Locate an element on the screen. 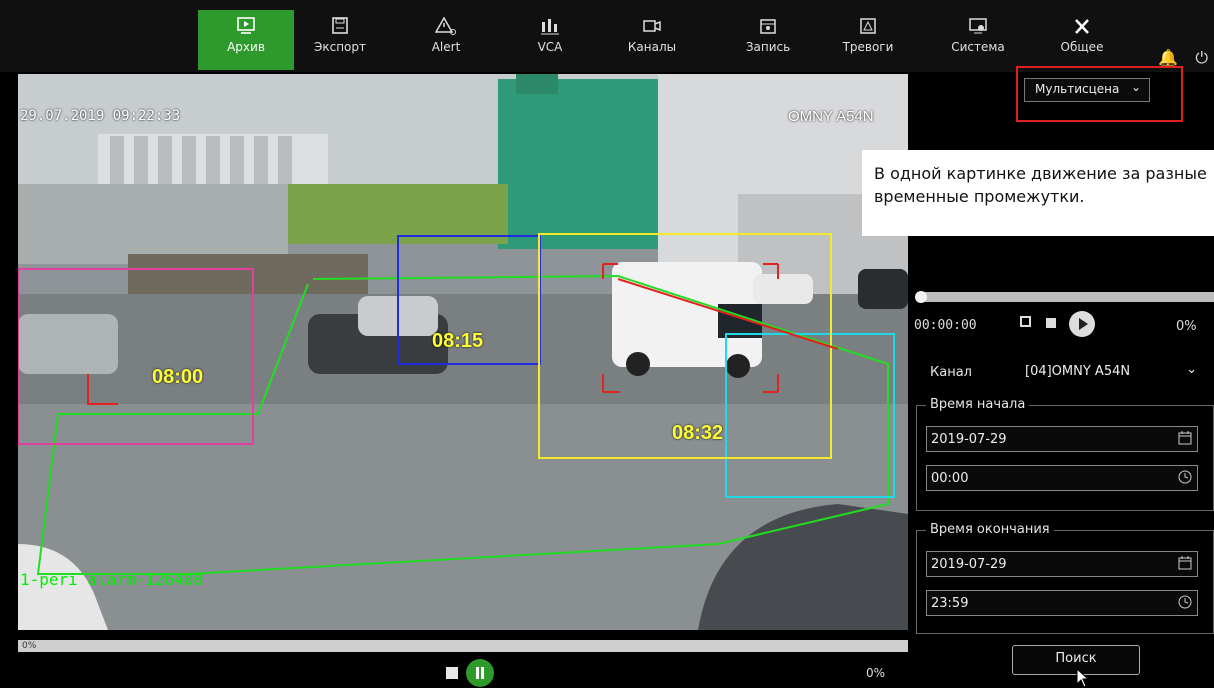  alert-icon is located at coordinates (445, 25).